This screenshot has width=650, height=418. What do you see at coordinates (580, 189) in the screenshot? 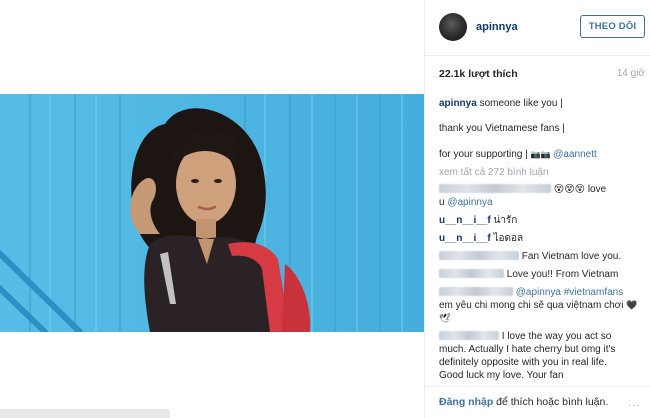
I see `comment-text: 😵😵😵 love` at bounding box center [580, 189].